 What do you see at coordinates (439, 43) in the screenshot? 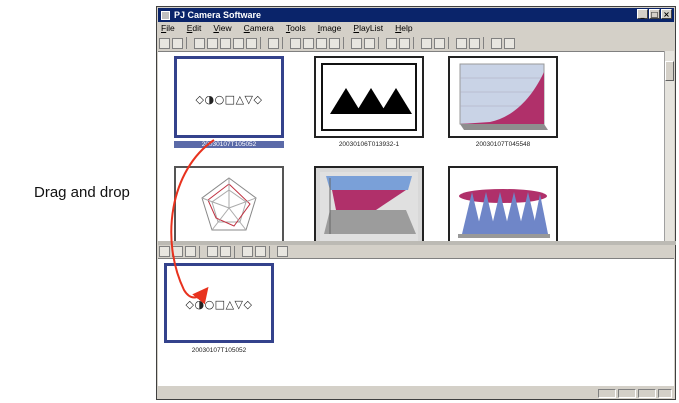
I see `next-icon` at bounding box center [439, 43].